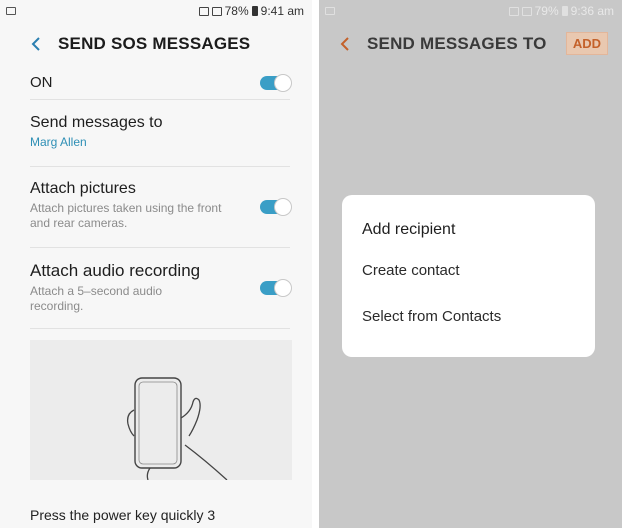 Image resolution: width=622 pixels, height=528 pixels. Describe the element at coordinates (457, 43) in the screenshot. I see `page-title: SEND MESSAGES TO` at that location.